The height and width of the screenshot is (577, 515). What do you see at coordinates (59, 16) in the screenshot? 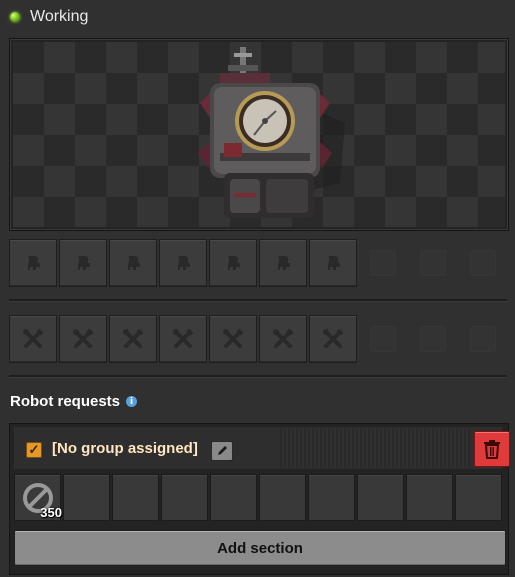
I see `status-text: Working` at bounding box center [59, 16].